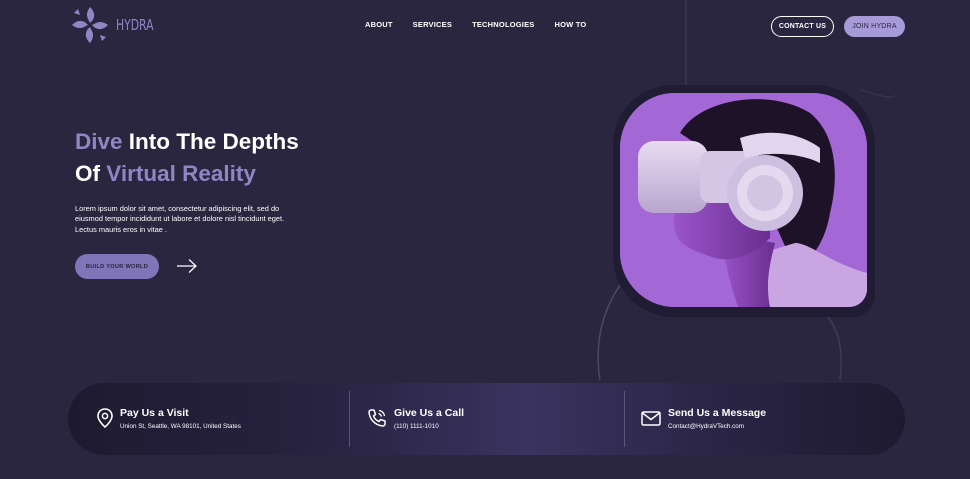 This screenshot has height=479, width=970. What do you see at coordinates (377, 418) in the screenshot?
I see `phone-icon` at bounding box center [377, 418].